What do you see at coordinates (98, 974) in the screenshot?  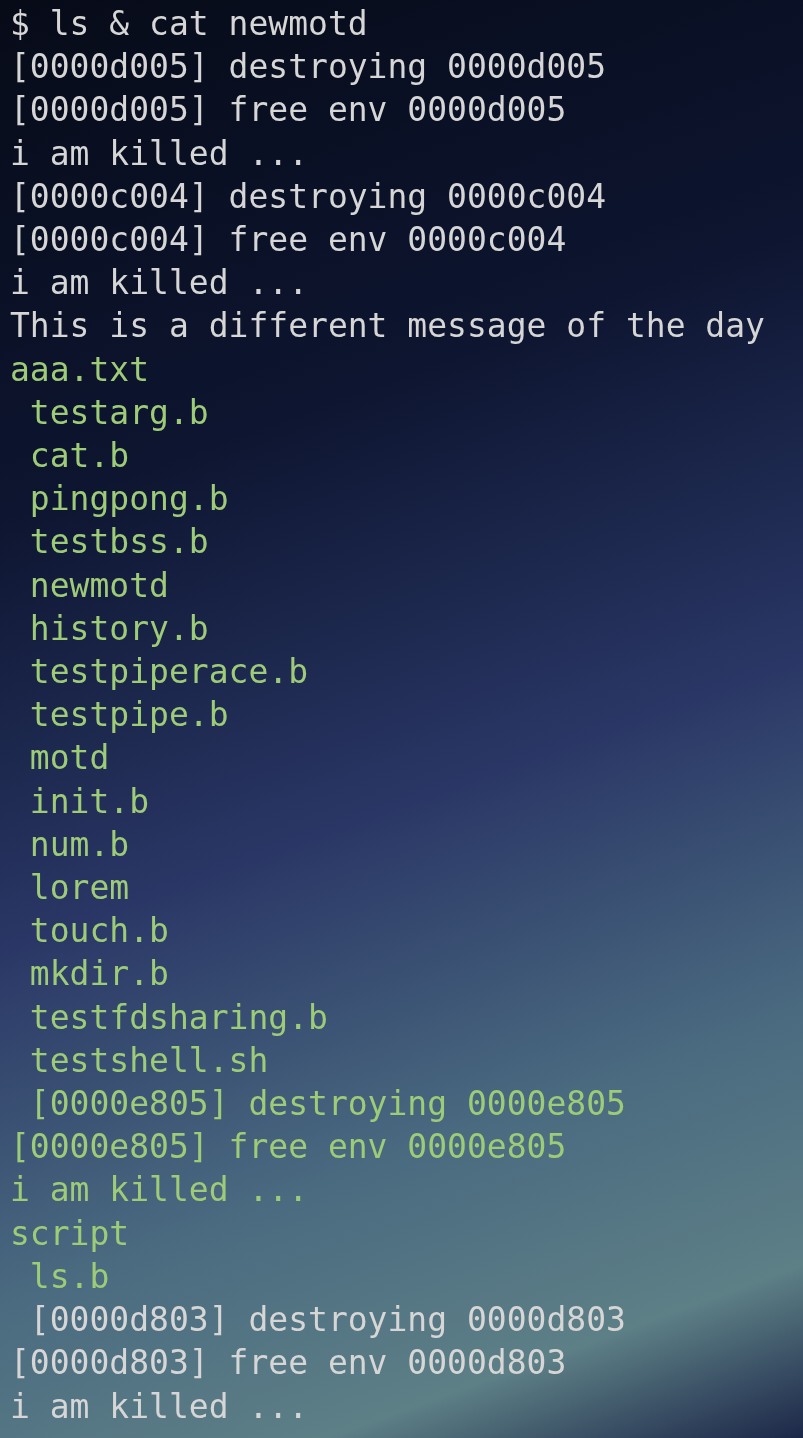 I see `terminal-line: mkdir.b` at bounding box center [98, 974].